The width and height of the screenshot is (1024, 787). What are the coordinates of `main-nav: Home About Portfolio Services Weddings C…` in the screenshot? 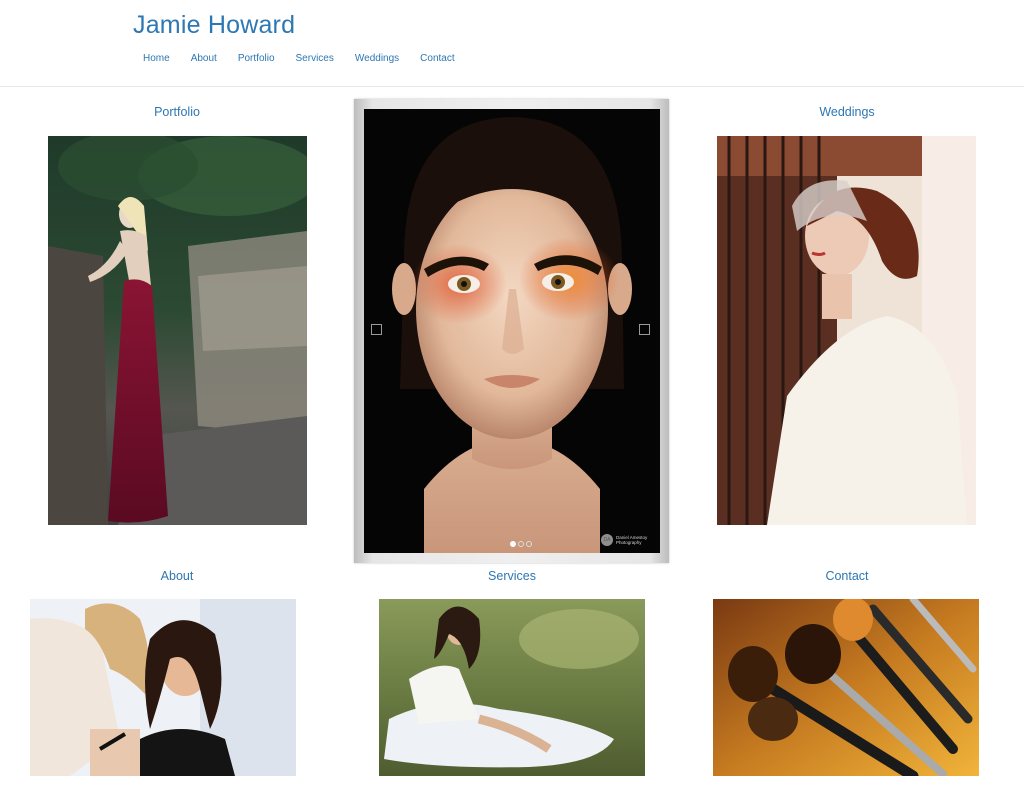 It's located at (309, 59).